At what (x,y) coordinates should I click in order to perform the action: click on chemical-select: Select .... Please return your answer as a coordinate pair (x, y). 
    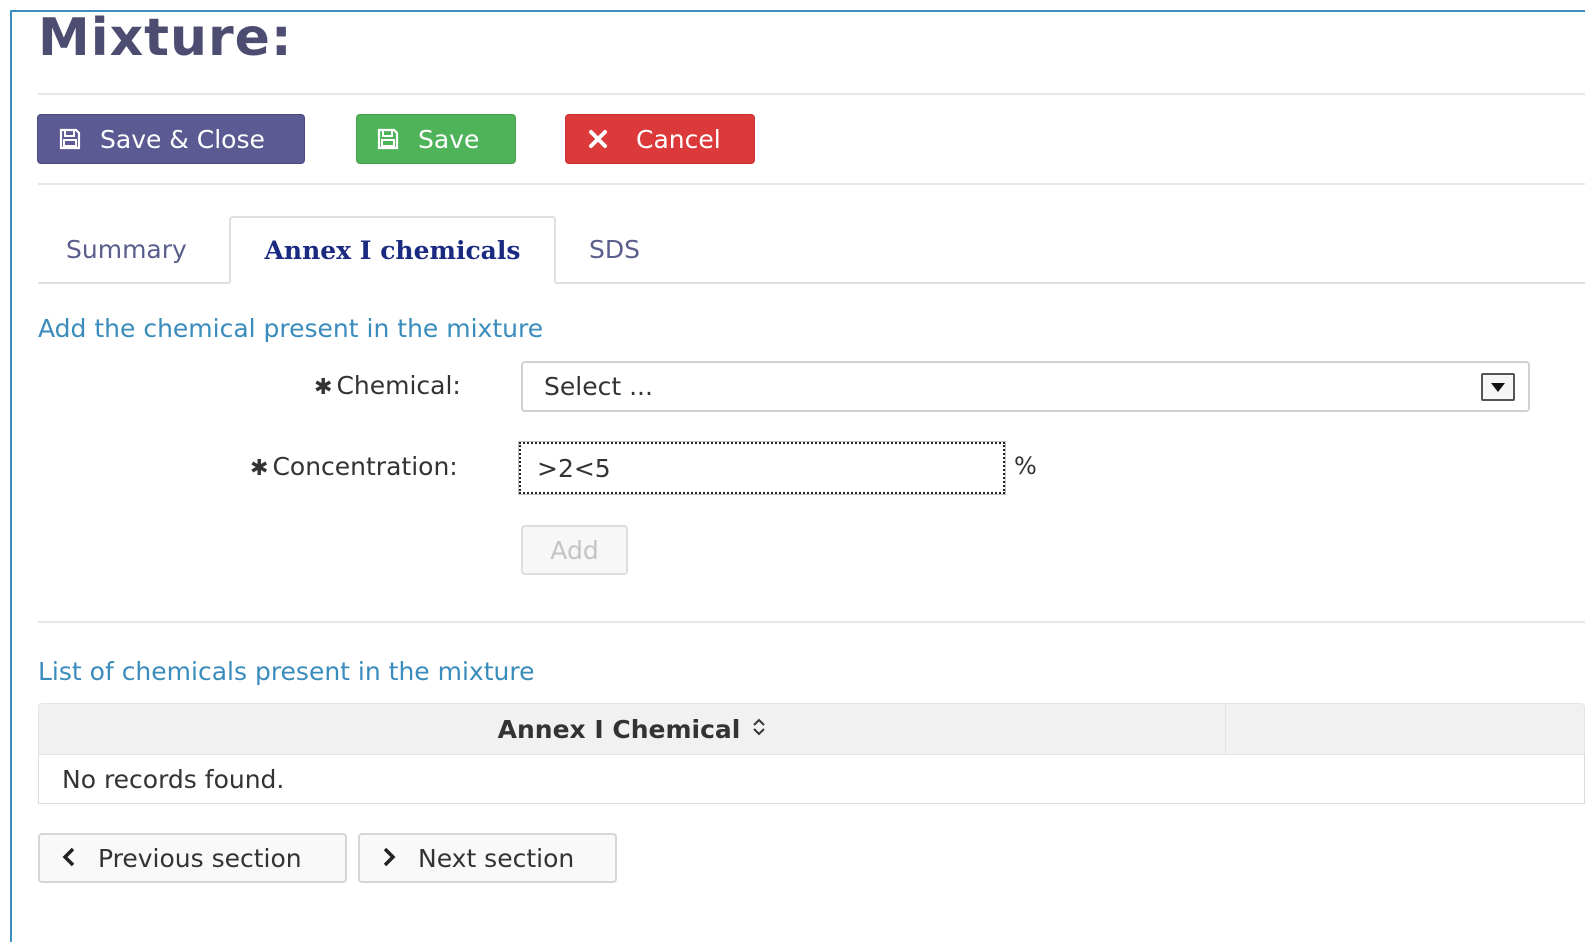
    Looking at the image, I should click on (1025, 386).